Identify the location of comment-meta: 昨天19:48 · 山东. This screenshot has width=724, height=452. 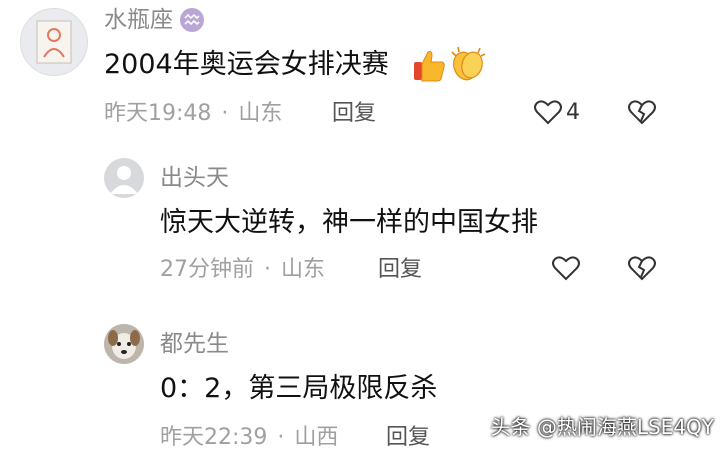
(193, 114).